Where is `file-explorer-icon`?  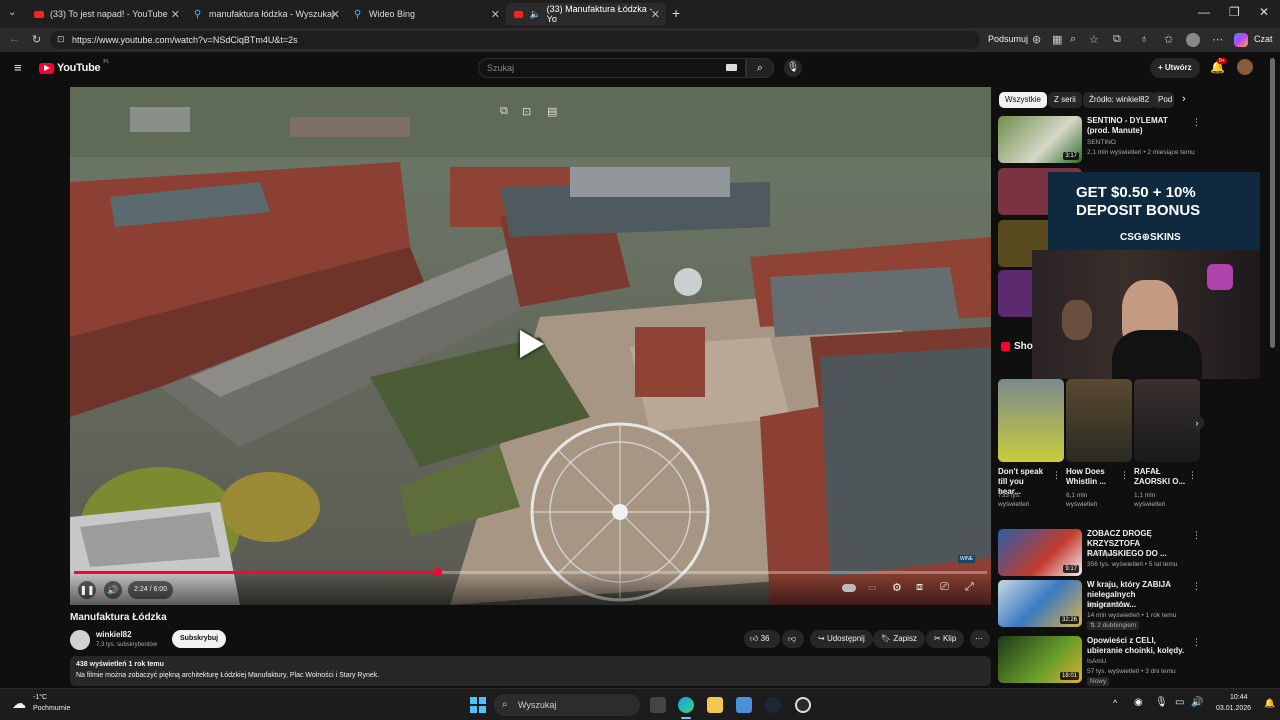
file-explorer-icon is located at coordinates (715, 705).